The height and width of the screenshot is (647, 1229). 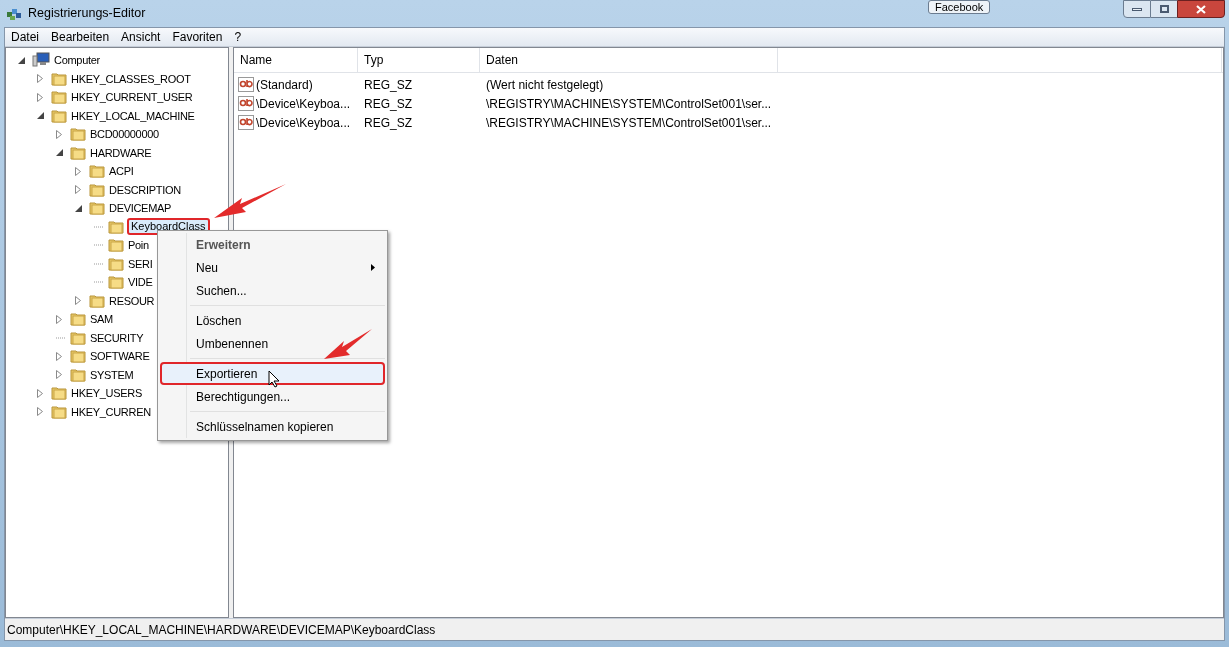 What do you see at coordinates (117, 337) in the screenshot?
I see `tree-item: SECURITY` at bounding box center [117, 337].